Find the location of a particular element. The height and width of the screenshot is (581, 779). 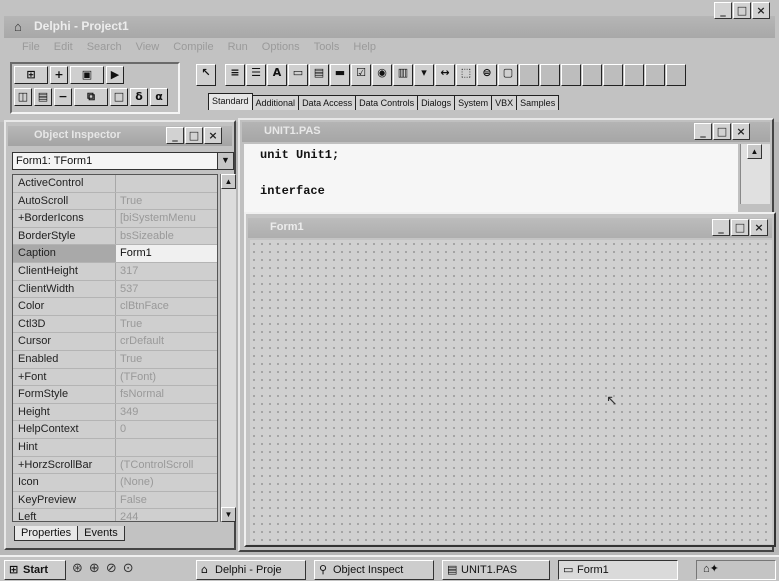

tab-events: Events is located at coordinates (101, 533).